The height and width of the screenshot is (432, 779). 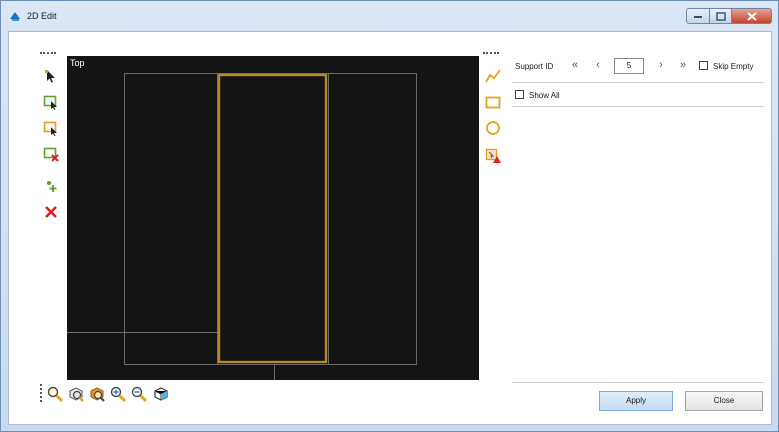 I want to click on select-arrow-icon, so click(x=51, y=76).